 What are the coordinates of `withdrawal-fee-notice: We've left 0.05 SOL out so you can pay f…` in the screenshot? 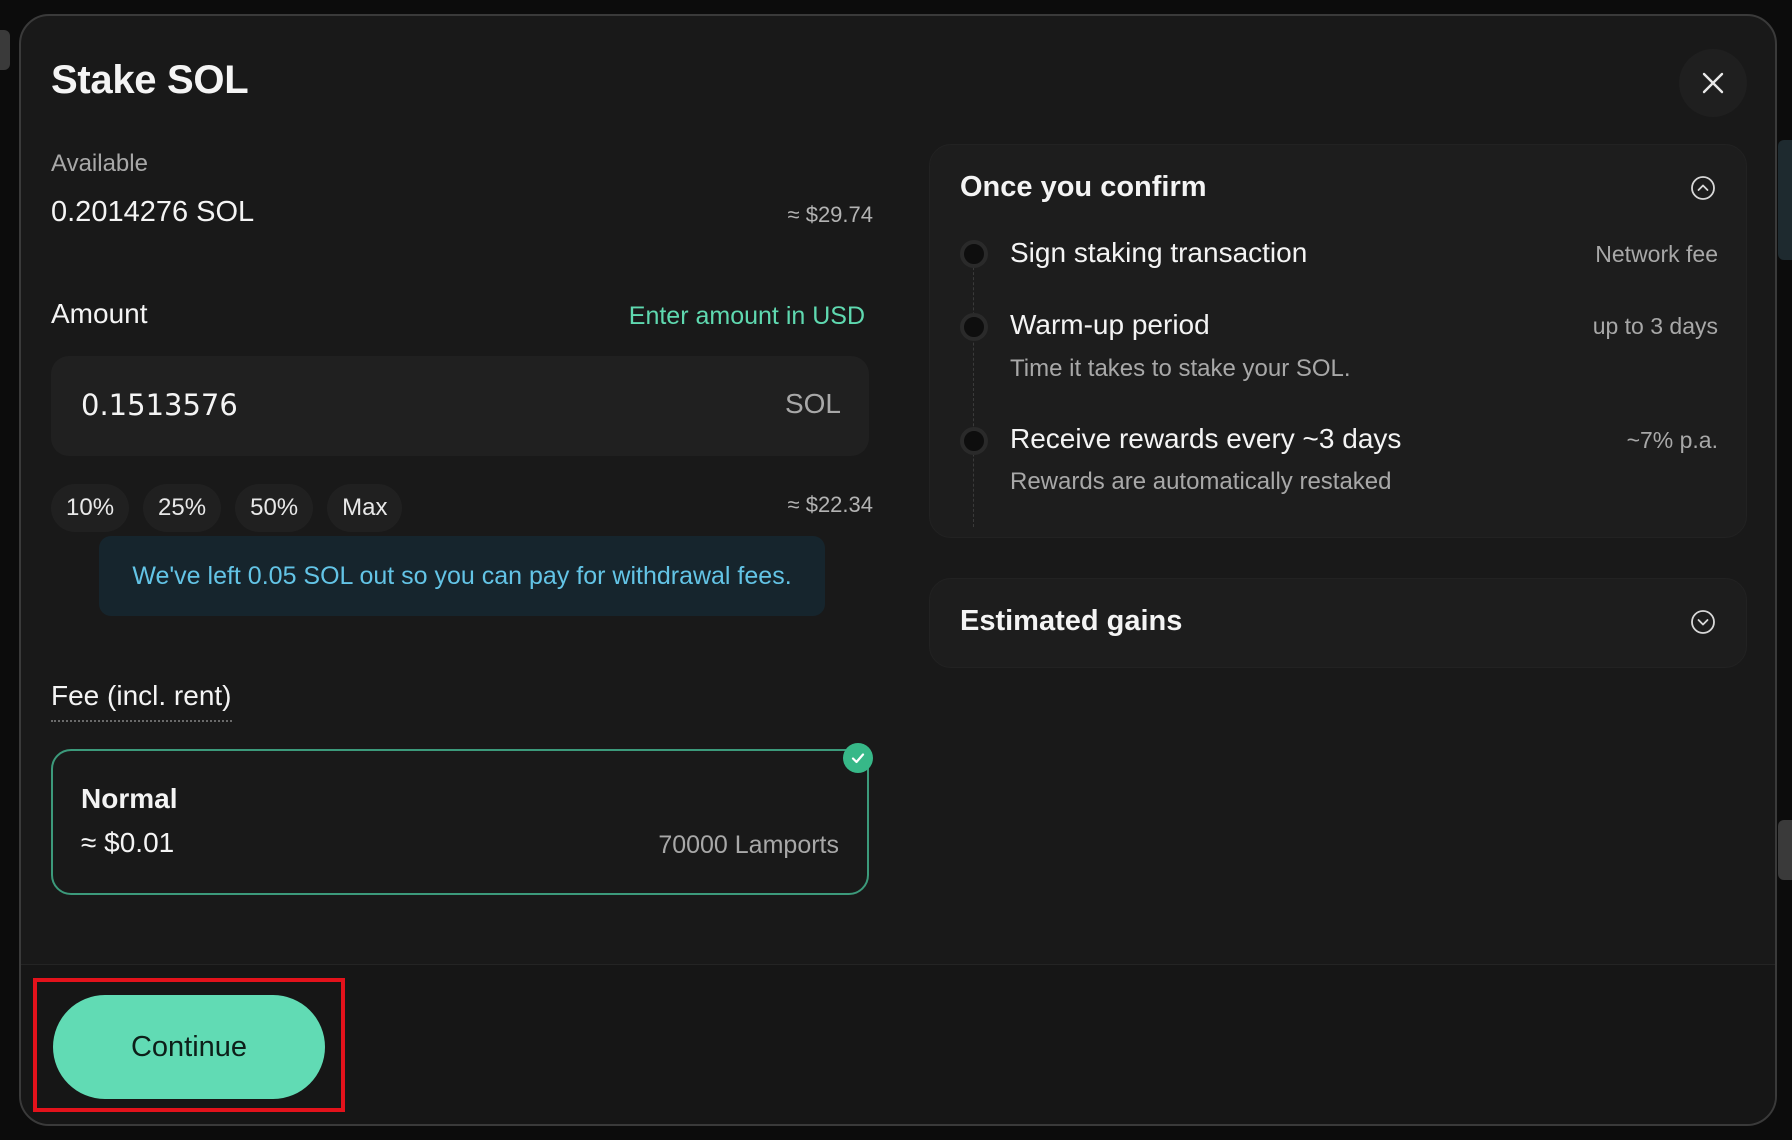 It's located at (462, 576).